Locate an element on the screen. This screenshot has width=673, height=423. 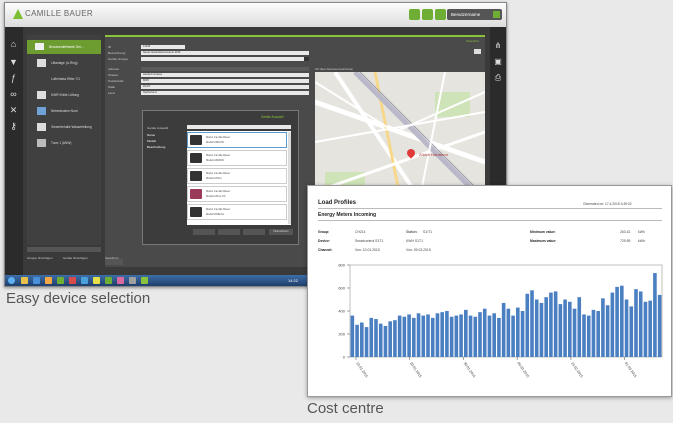
key-icon: ⚷ is located at coordinates (13, 126).